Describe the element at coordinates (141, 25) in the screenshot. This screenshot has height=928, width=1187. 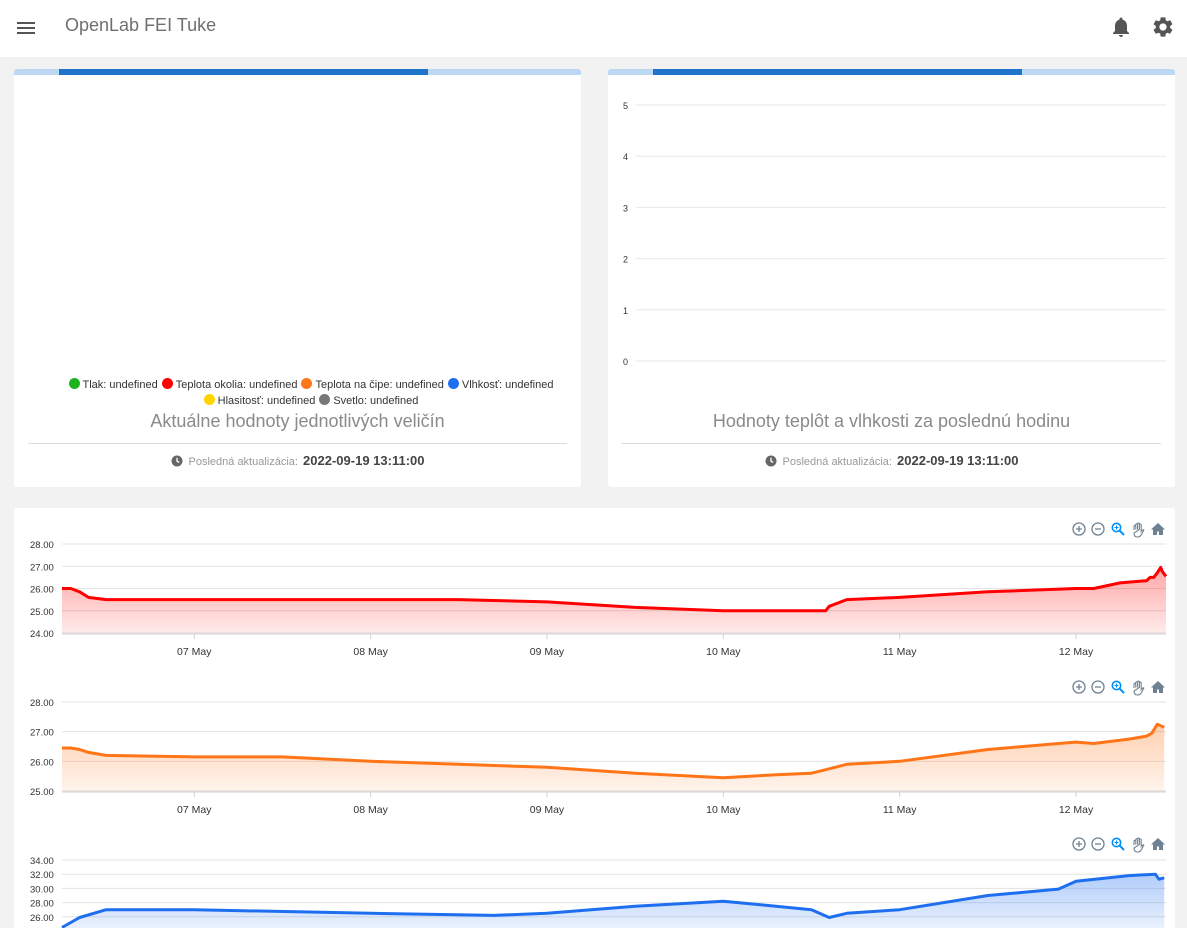
I see `app-title: OpenLab FEI Tuke` at that location.